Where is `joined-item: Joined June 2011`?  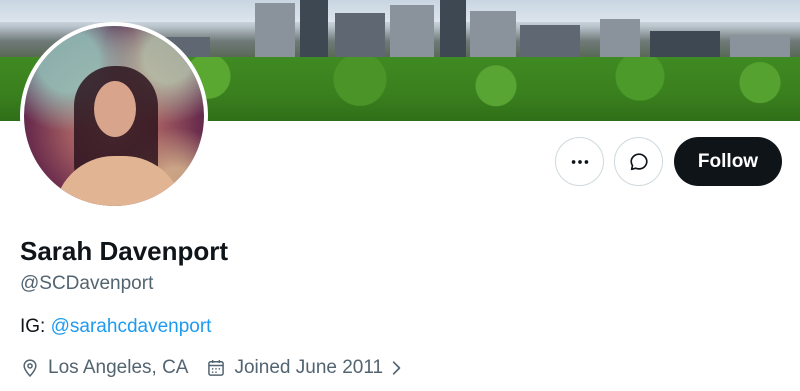
joined-item: Joined June 2011 is located at coordinates (305, 368).